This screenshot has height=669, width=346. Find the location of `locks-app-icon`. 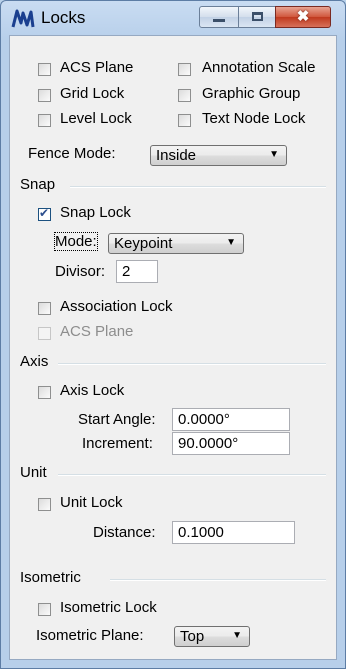

locks-app-icon is located at coordinates (23, 18).